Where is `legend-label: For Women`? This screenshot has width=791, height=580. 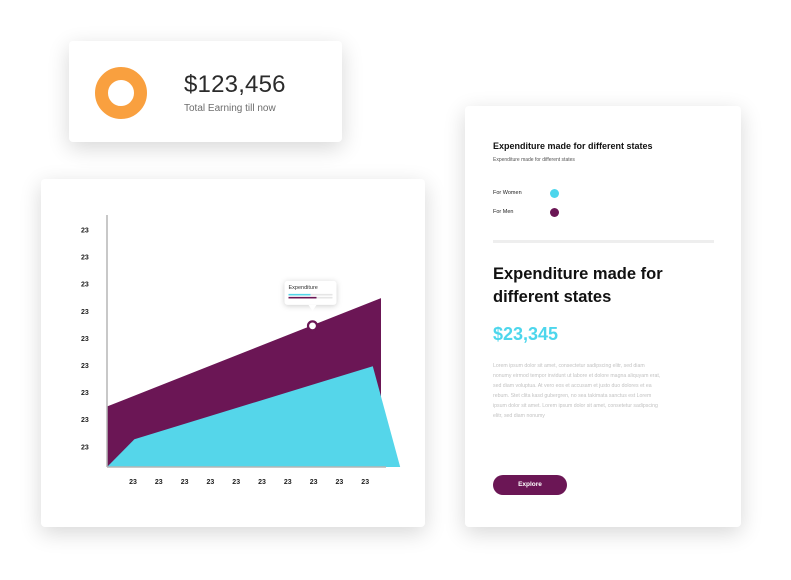 legend-label: For Women is located at coordinates (507, 193).